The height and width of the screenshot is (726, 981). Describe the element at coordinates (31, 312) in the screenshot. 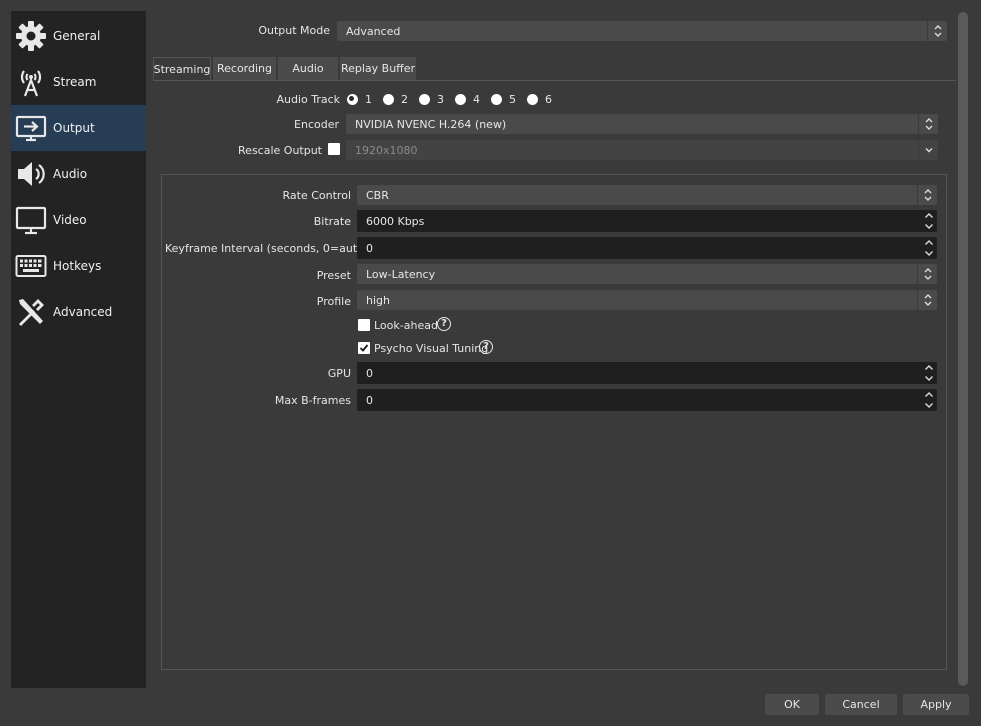

I see `tools-icon` at that location.